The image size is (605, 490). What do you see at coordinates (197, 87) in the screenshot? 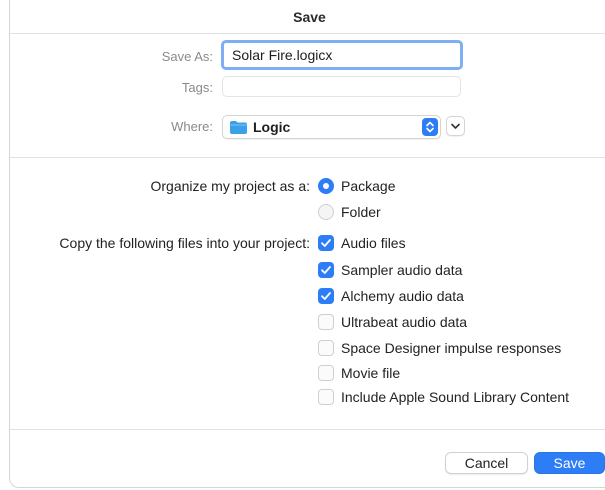
I see `tags-label: Tags:` at bounding box center [197, 87].